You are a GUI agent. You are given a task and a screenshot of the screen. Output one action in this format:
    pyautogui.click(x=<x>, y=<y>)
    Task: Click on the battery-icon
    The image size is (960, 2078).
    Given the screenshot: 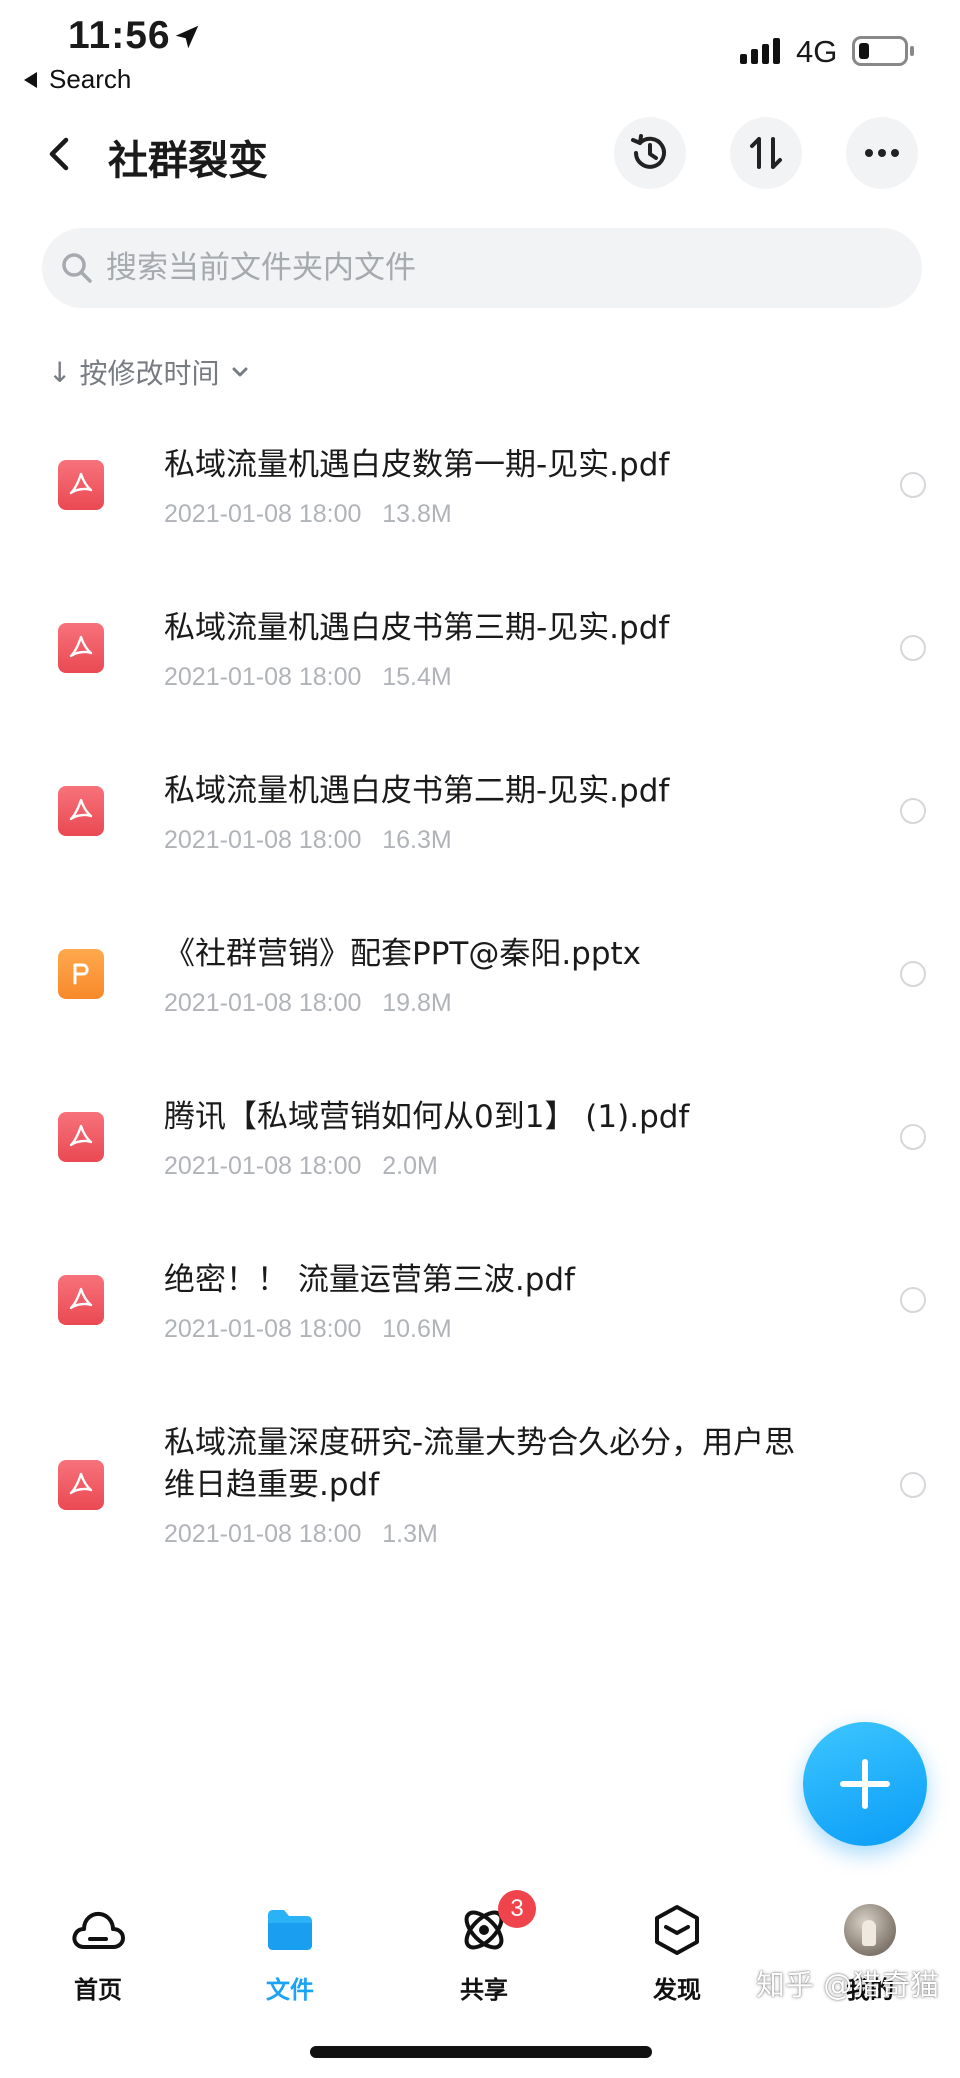 What is the action you would take?
    pyautogui.click(x=883, y=51)
    